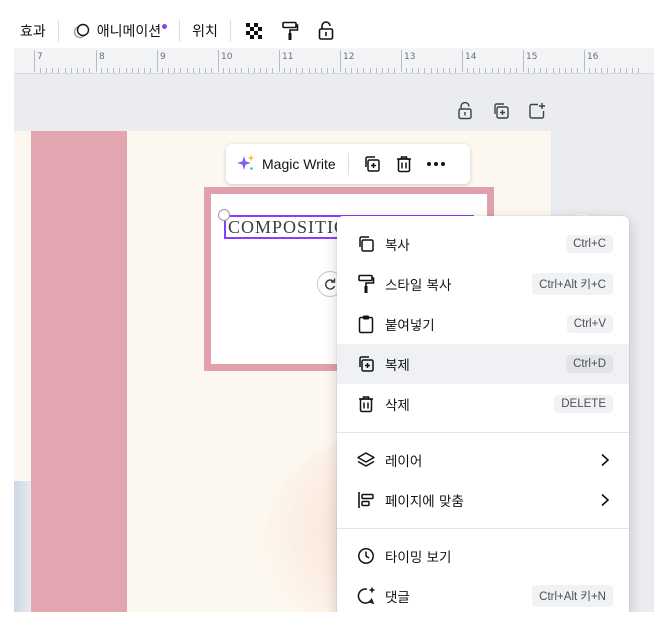  What do you see at coordinates (224, 215) in the screenshot?
I see `resize-handle` at bounding box center [224, 215].